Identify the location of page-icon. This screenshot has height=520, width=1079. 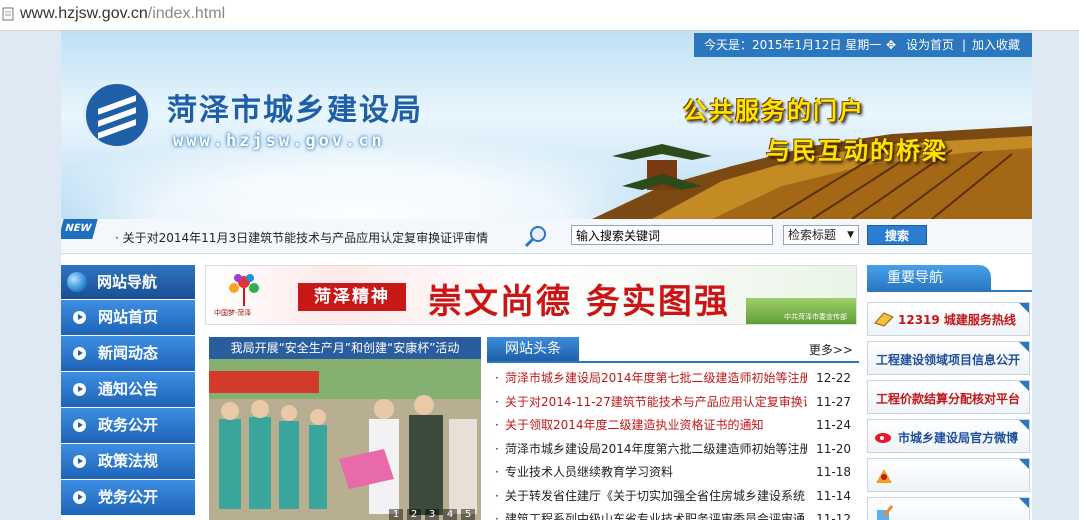
(8, 14).